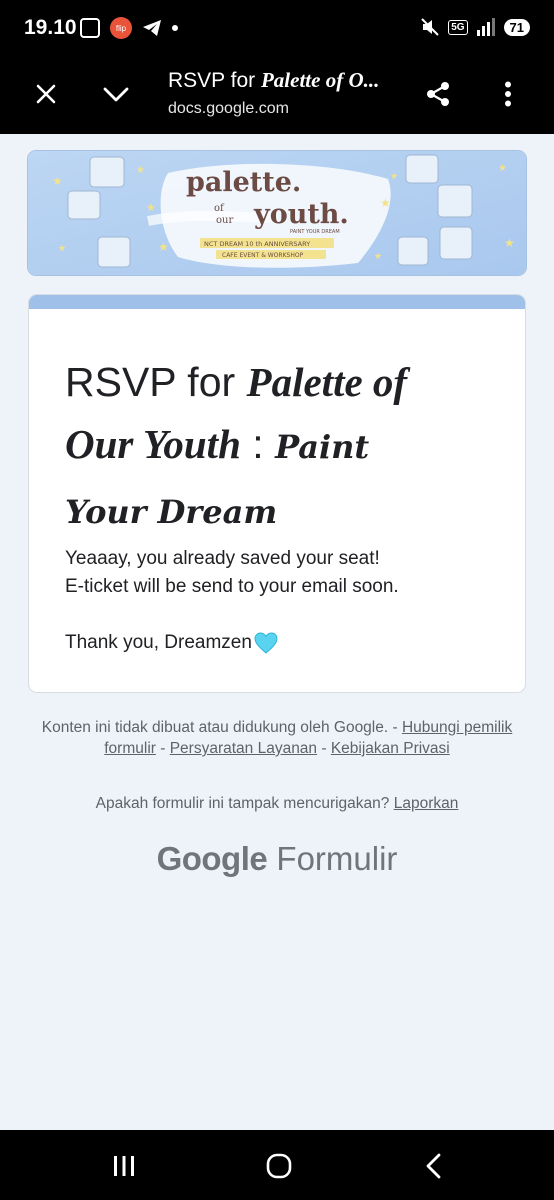 The width and height of the screenshot is (554, 1200). What do you see at coordinates (175, 28) in the screenshot?
I see `notification-dot-icon` at bounding box center [175, 28].